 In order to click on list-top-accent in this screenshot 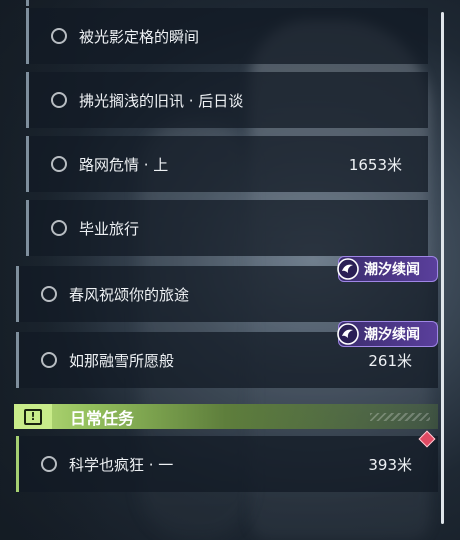, I will do `click(27, 3)`.